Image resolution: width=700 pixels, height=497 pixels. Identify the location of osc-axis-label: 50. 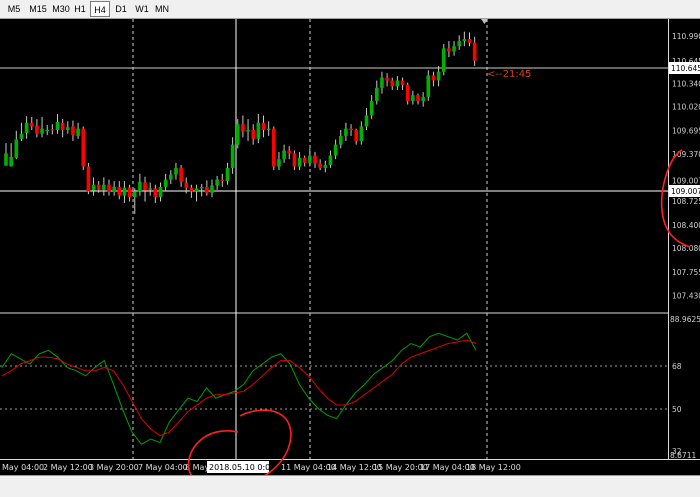
(677, 409).